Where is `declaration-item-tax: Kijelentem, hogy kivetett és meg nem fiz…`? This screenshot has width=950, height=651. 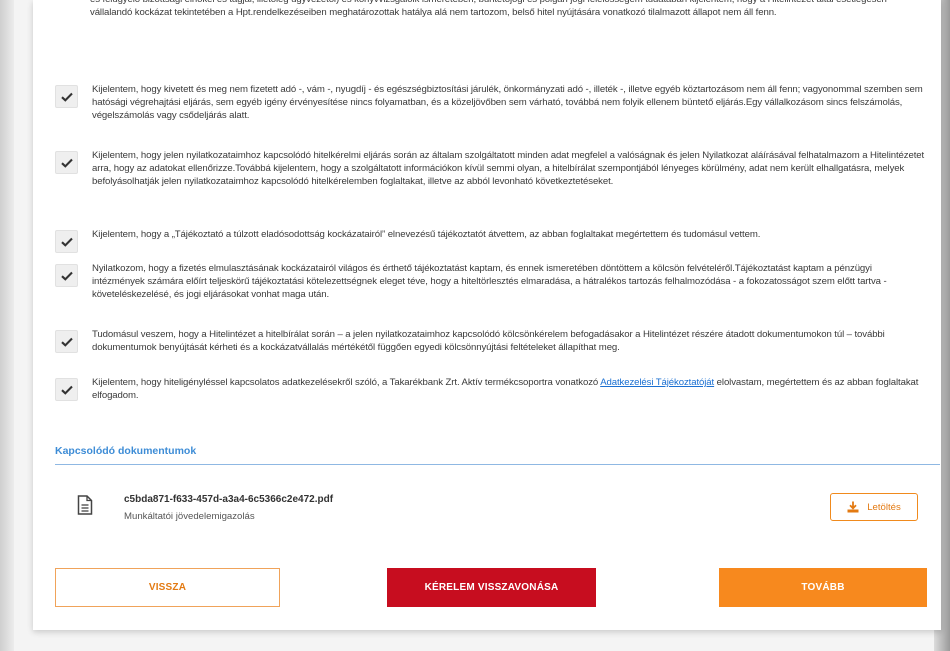
declaration-item-tax: Kijelentem, hogy kivetett és meg nem fiz… is located at coordinates (490, 103).